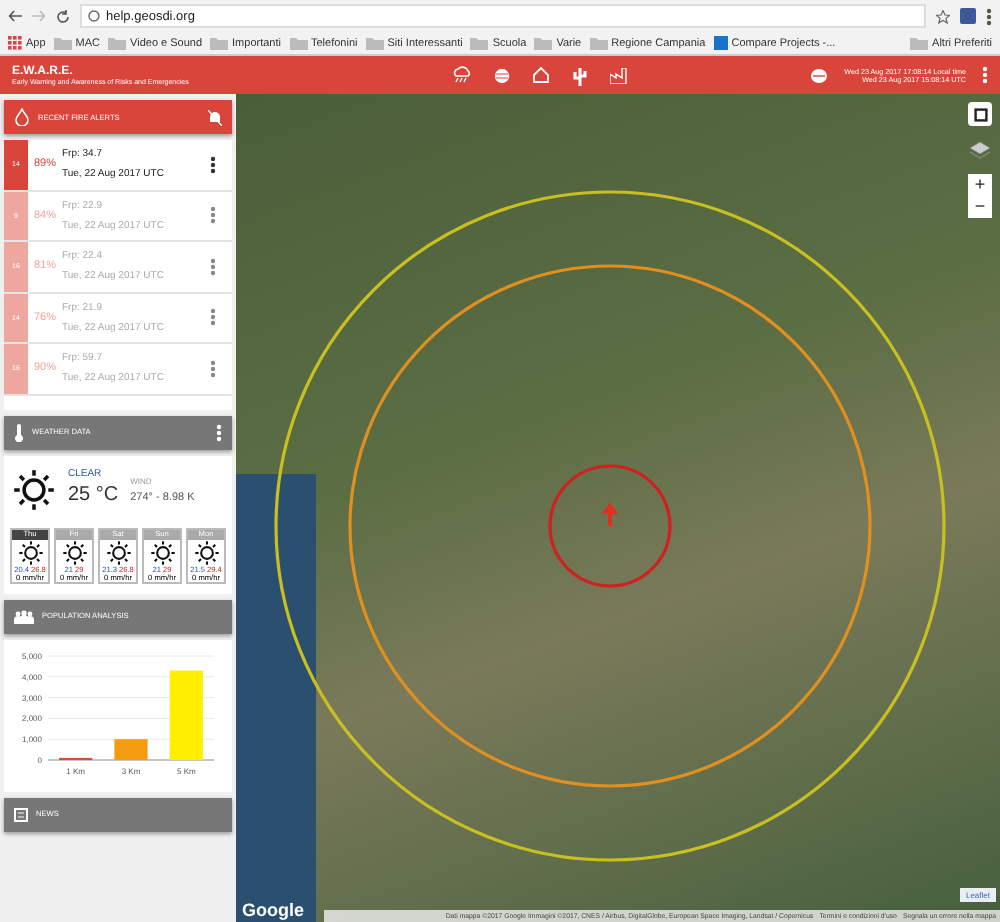 The width and height of the screenshot is (1000, 922). I want to click on temperature: 25 °C, so click(93, 494).